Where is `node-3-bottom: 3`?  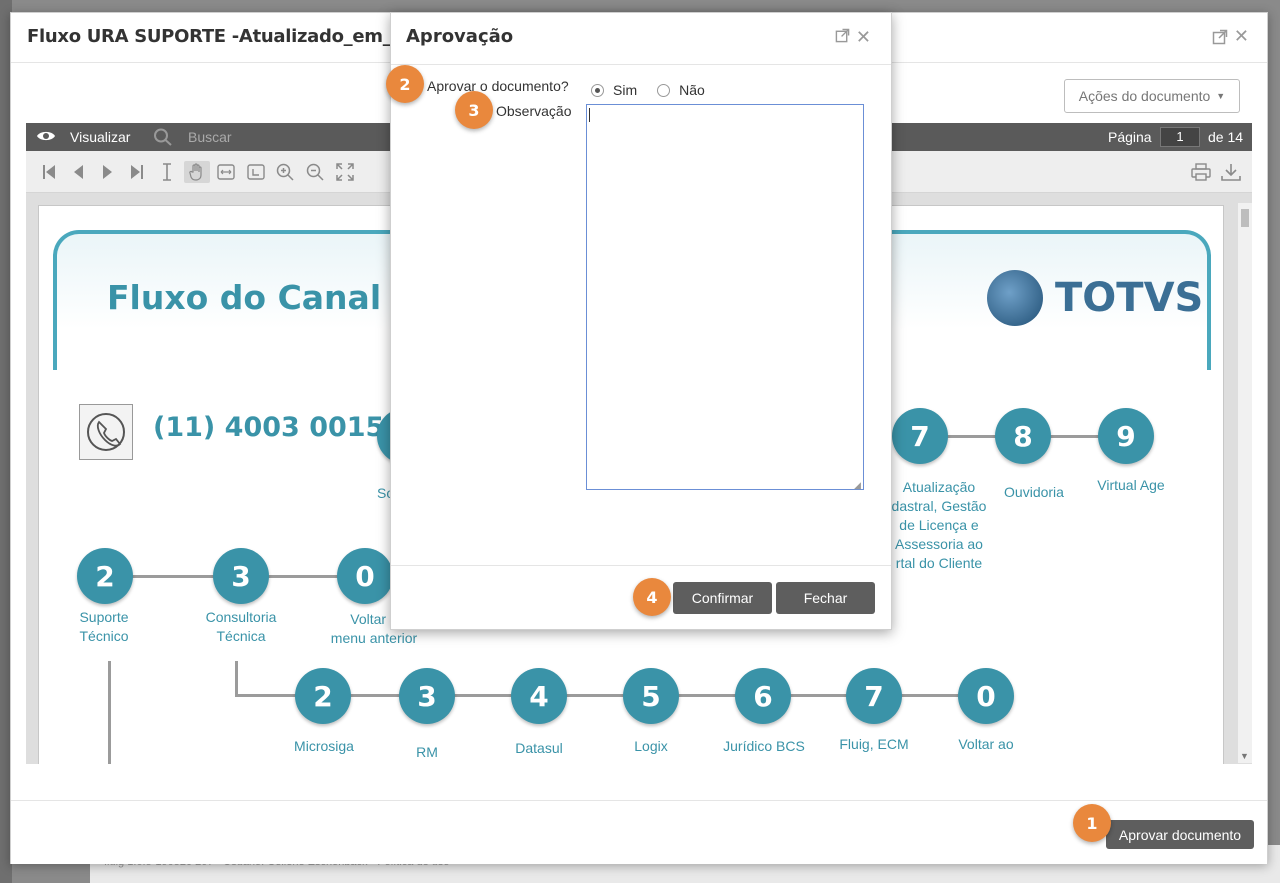 node-3-bottom: 3 is located at coordinates (427, 696).